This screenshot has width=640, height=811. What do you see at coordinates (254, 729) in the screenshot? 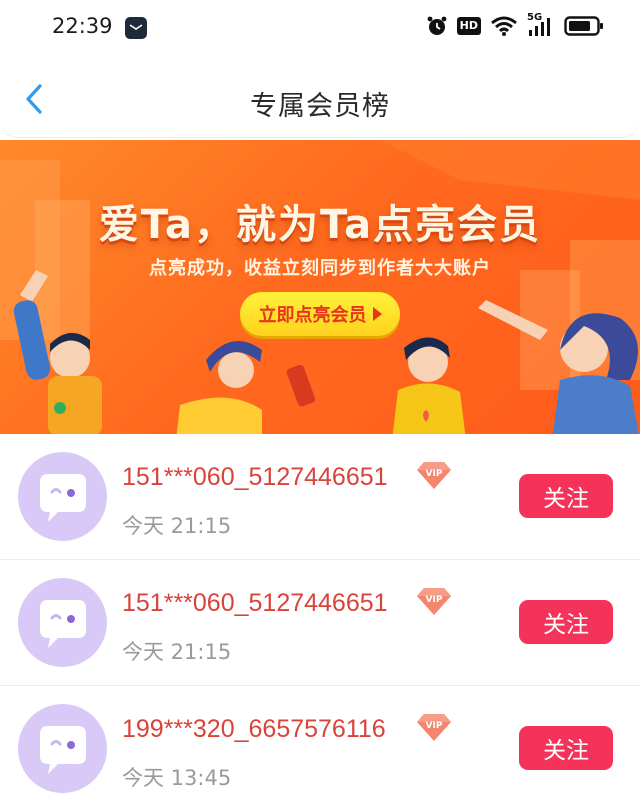
I see `member-name: 199***320_6657576116` at bounding box center [254, 729].